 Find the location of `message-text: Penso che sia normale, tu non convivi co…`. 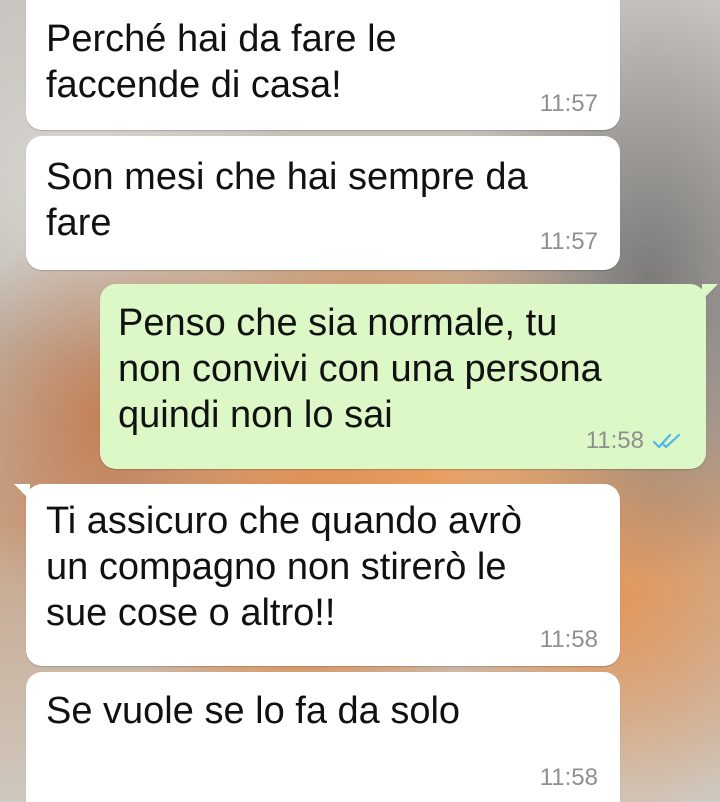

message-text: Penso che sia normale, tu non convivi co… is located at coordinates (360, 369).